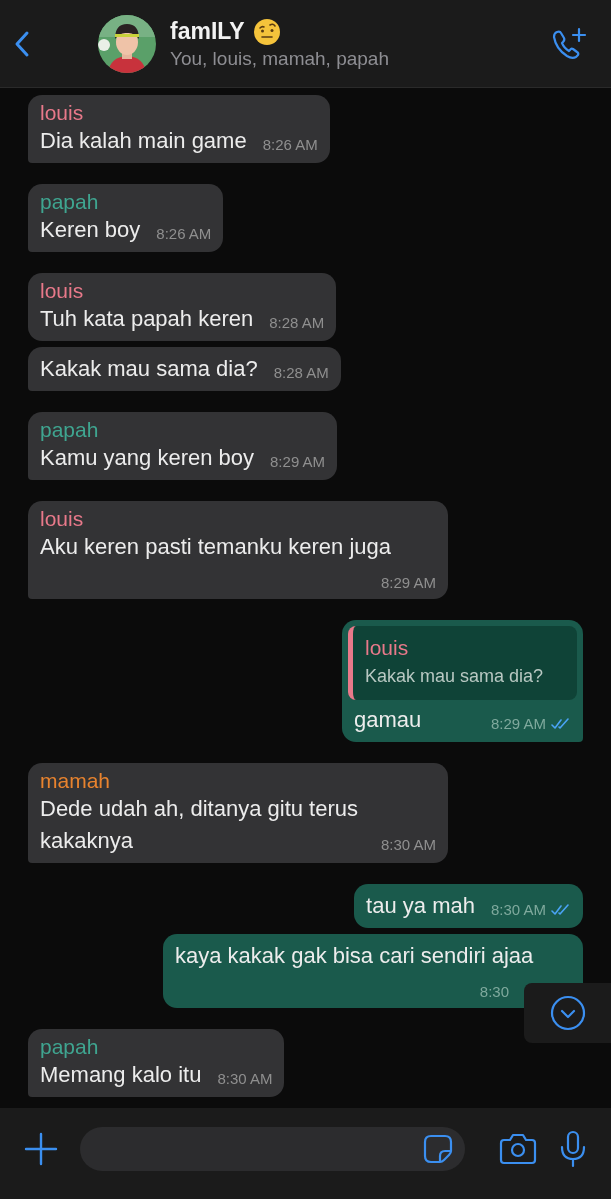 The width and height of the screenshot is (611, 1199). What do you see at coordinates (280, 58) in the screenshot?
I see `group-members: You, louis, mamah, papah` at bounding box center [280, 58].